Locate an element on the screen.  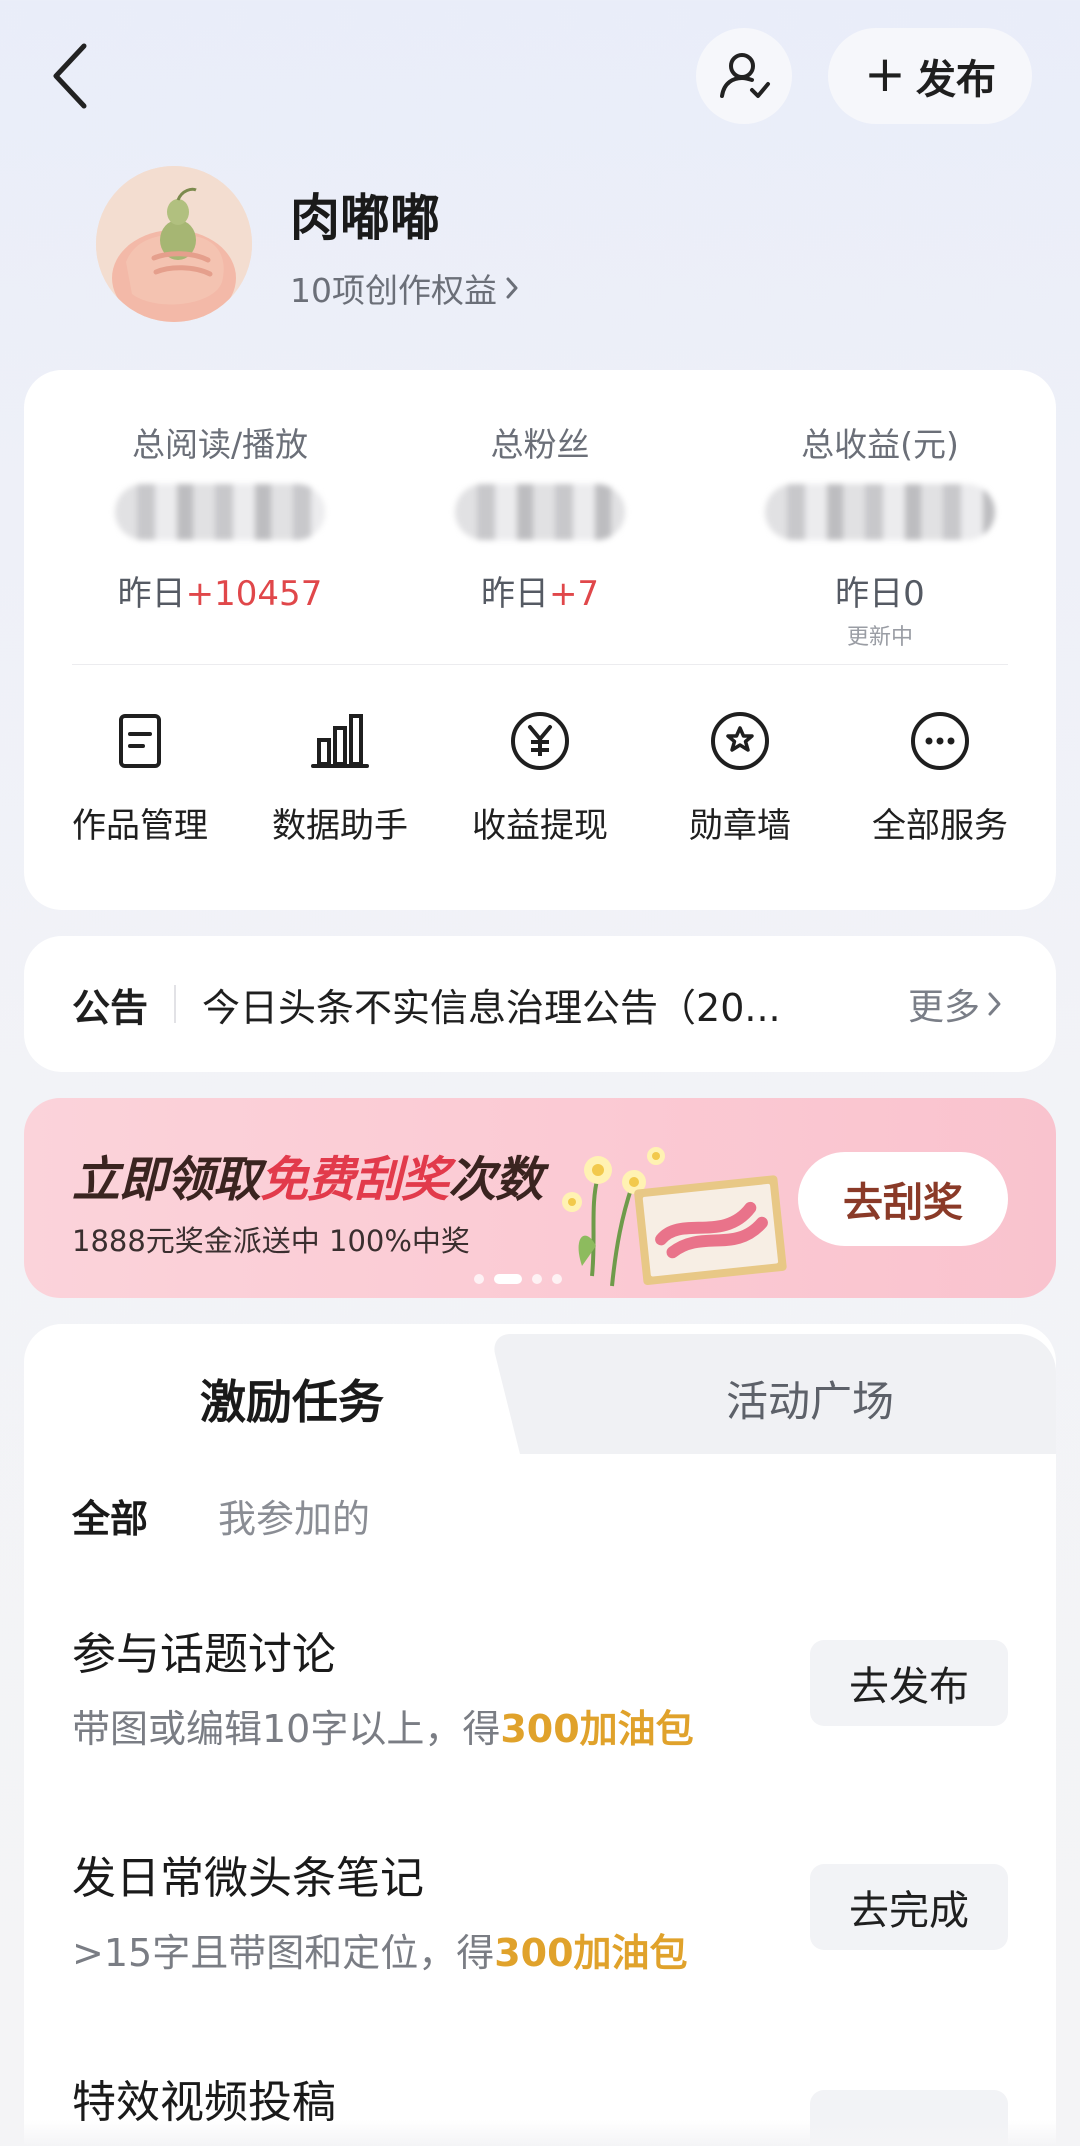
scratch-card-banner: 立即领取免费刮奖次数 1888元奖金派送中 100%中奖 去刮奖 is located at coordinates (540, 1198).